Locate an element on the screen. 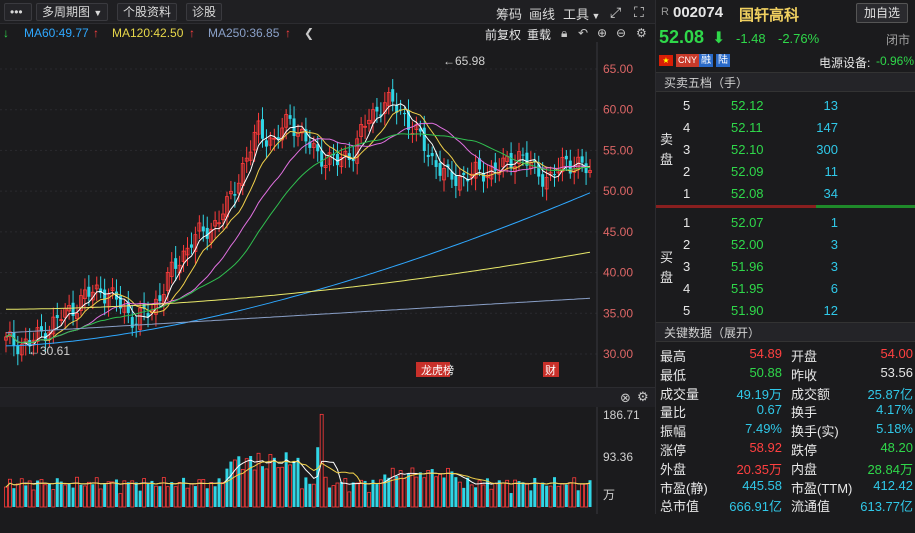 This screenshot has height=533, width=915. sell-level-price: 52.11 is located at coordinates (747, 127).